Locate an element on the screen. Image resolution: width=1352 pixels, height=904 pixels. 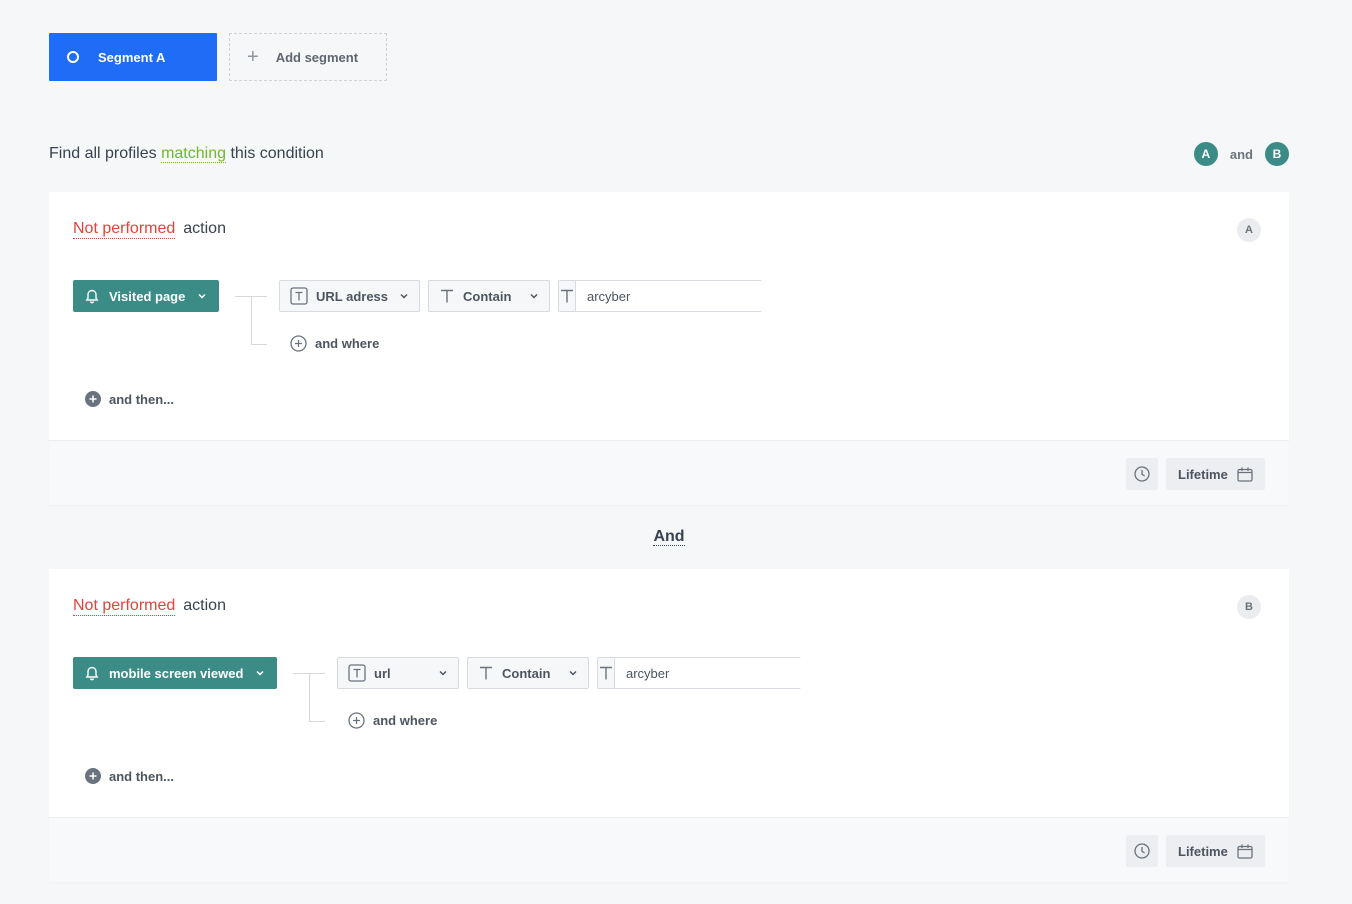
event-label: mobile screen viewed is located at coordinates (176, 673).